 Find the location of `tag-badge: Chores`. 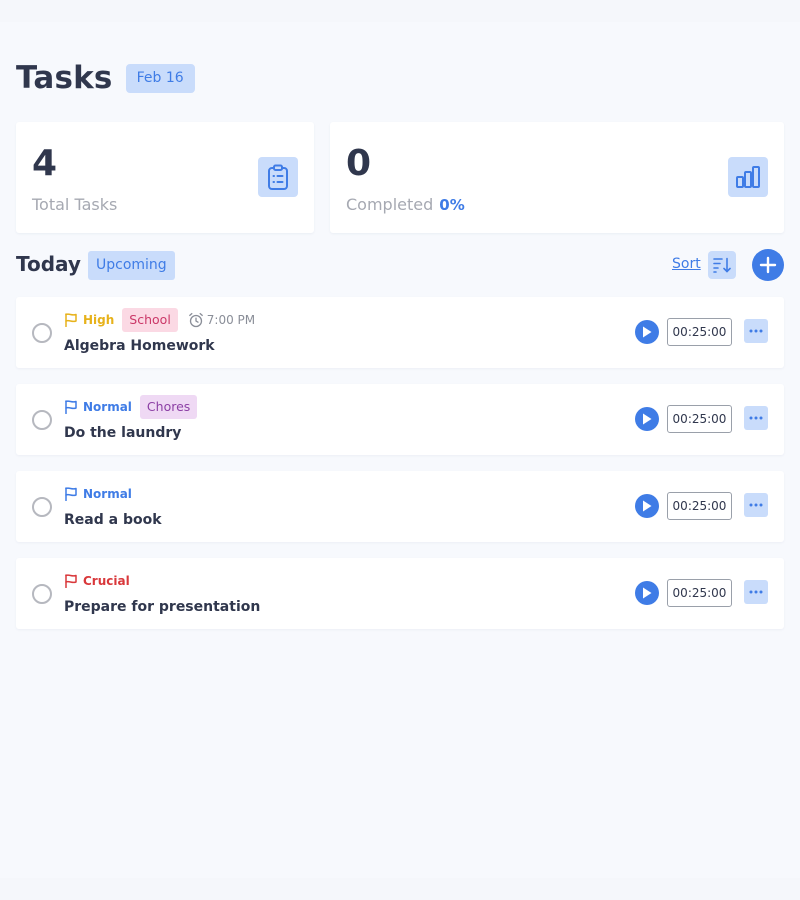

tag-badge: Chores is located at coordinates (168, 407).